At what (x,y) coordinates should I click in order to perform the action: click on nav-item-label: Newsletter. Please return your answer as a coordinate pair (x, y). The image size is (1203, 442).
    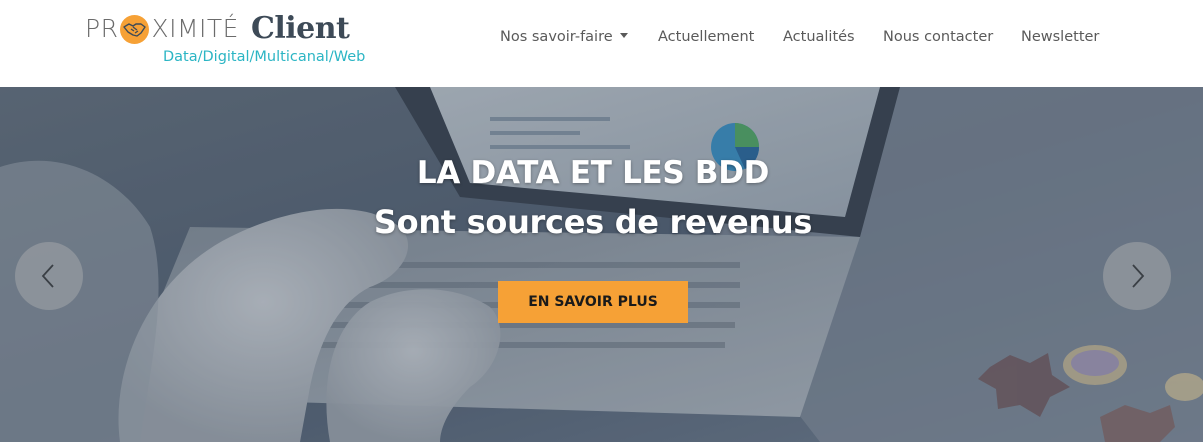
    Looking at the image, I should click on (1060, 37).